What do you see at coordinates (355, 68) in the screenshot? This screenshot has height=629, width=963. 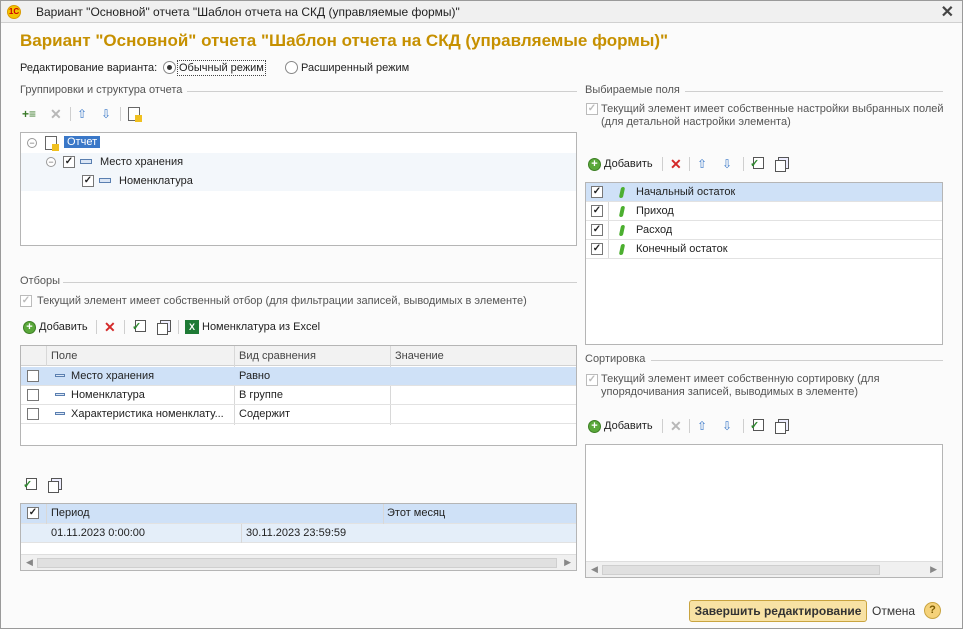 I see `radio-extended-mode-label: Расширенный режим` at bounding box center [355, 68].